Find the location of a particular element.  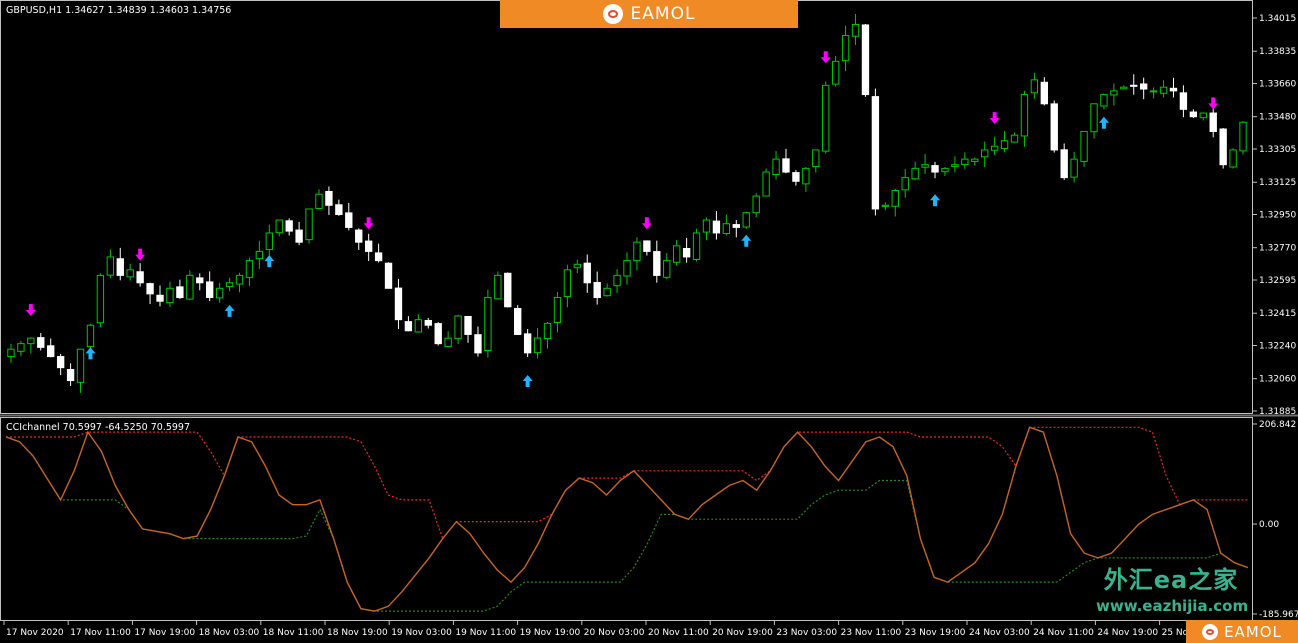

time-tick-label: 23 Nov 19:00 is located at coordinates (935, 633).